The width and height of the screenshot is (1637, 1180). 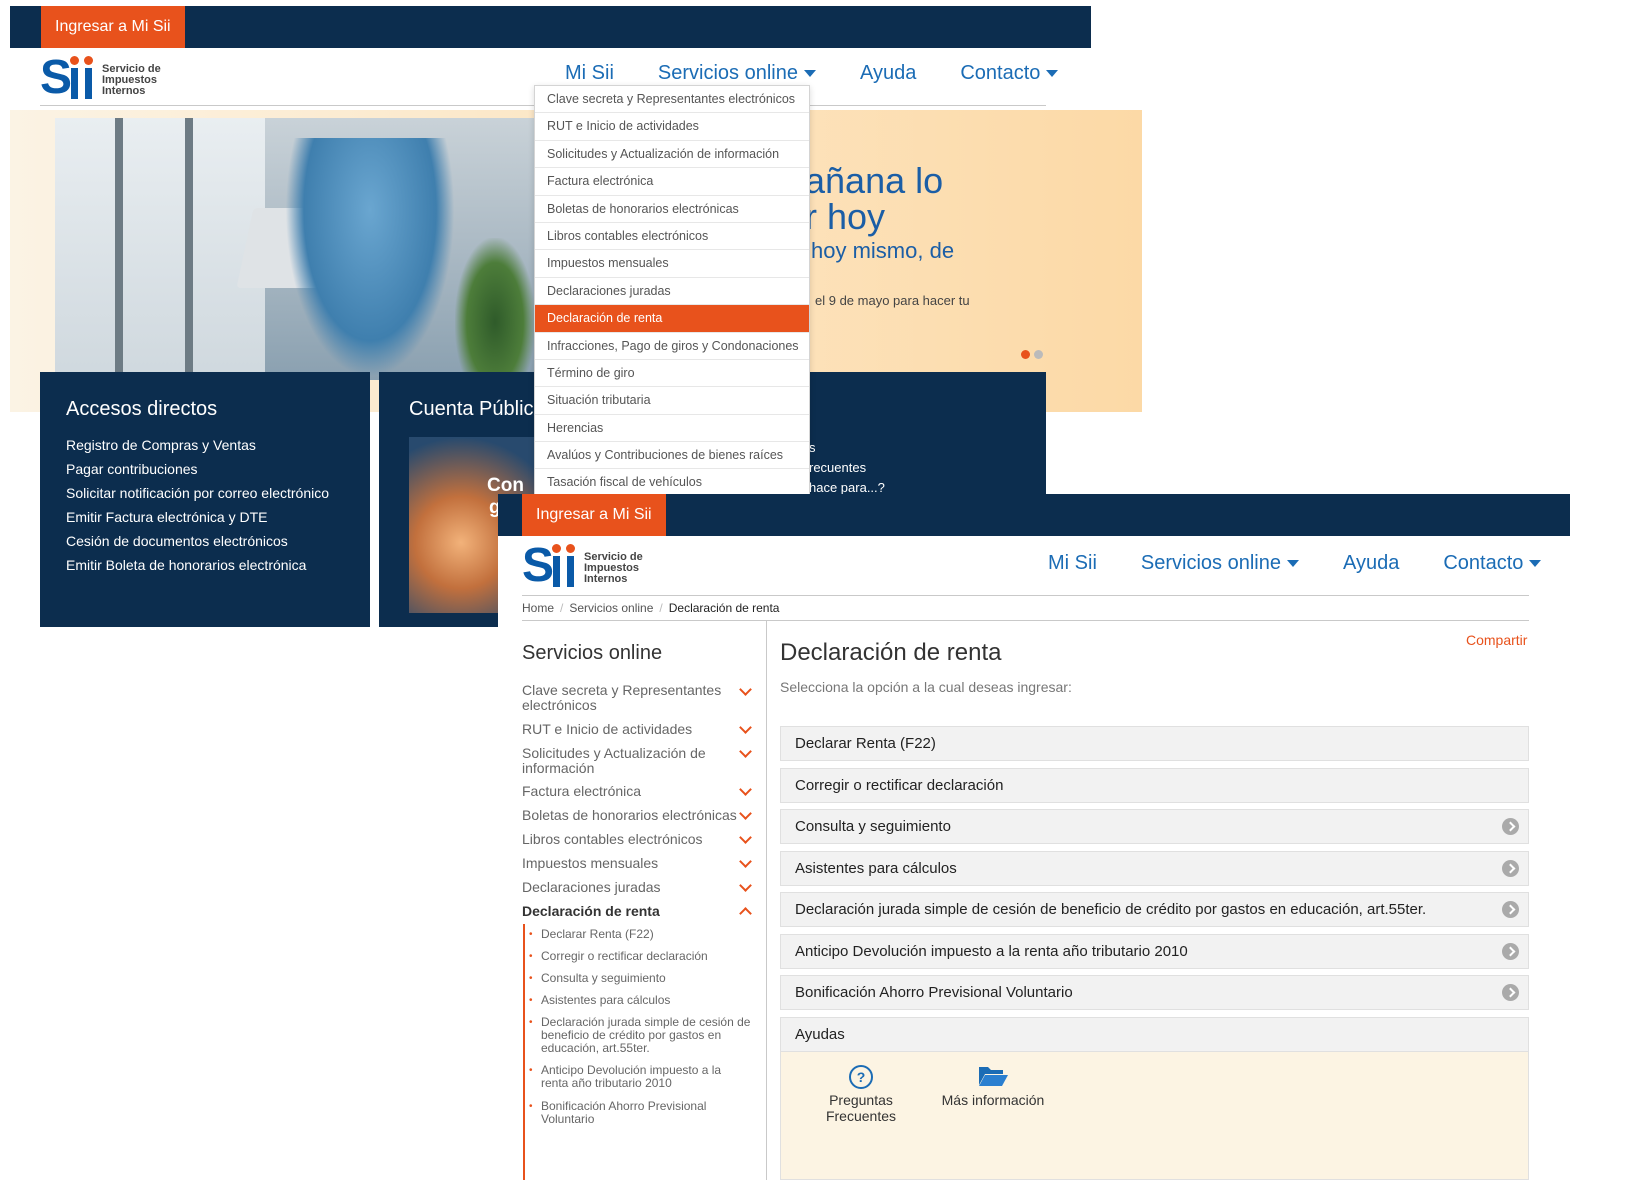 I want to click on dropdown-item-selected: Declaración de renta, so click(x=672, y=319).